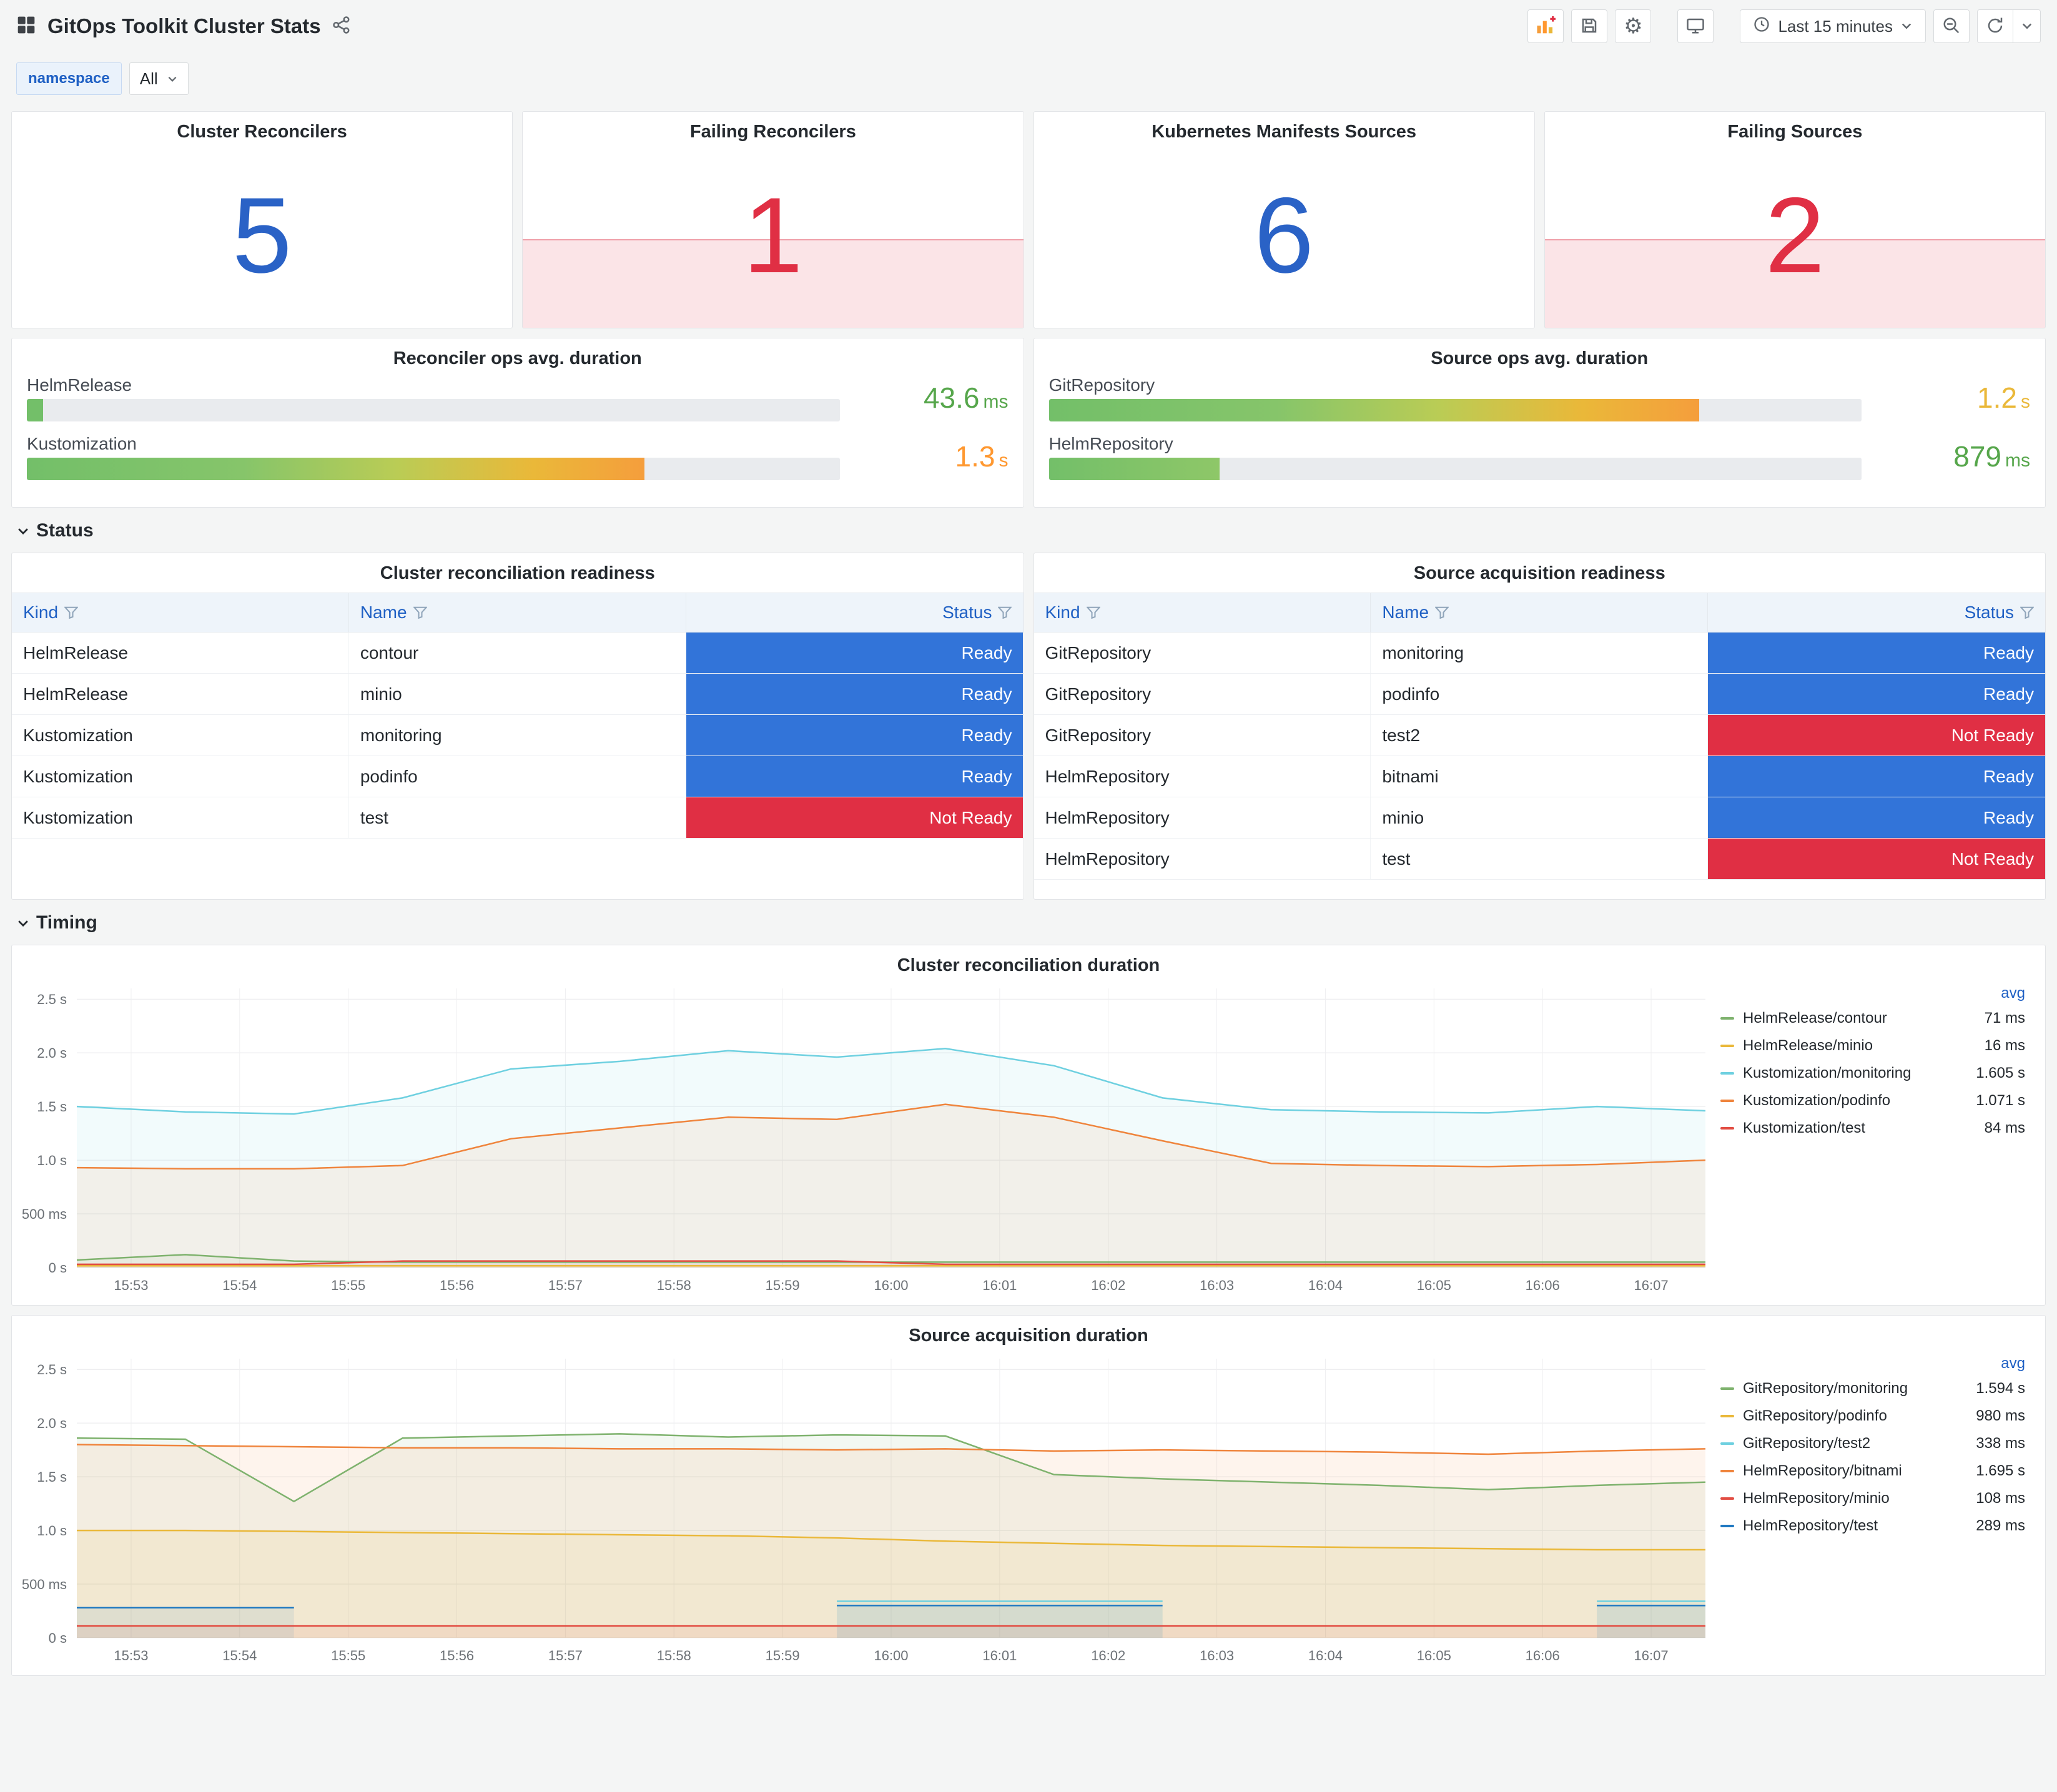 This screenshot has height=1792, width=2057. I want to click on series-avg-value: 1.071 s, so click(2001, 1100).